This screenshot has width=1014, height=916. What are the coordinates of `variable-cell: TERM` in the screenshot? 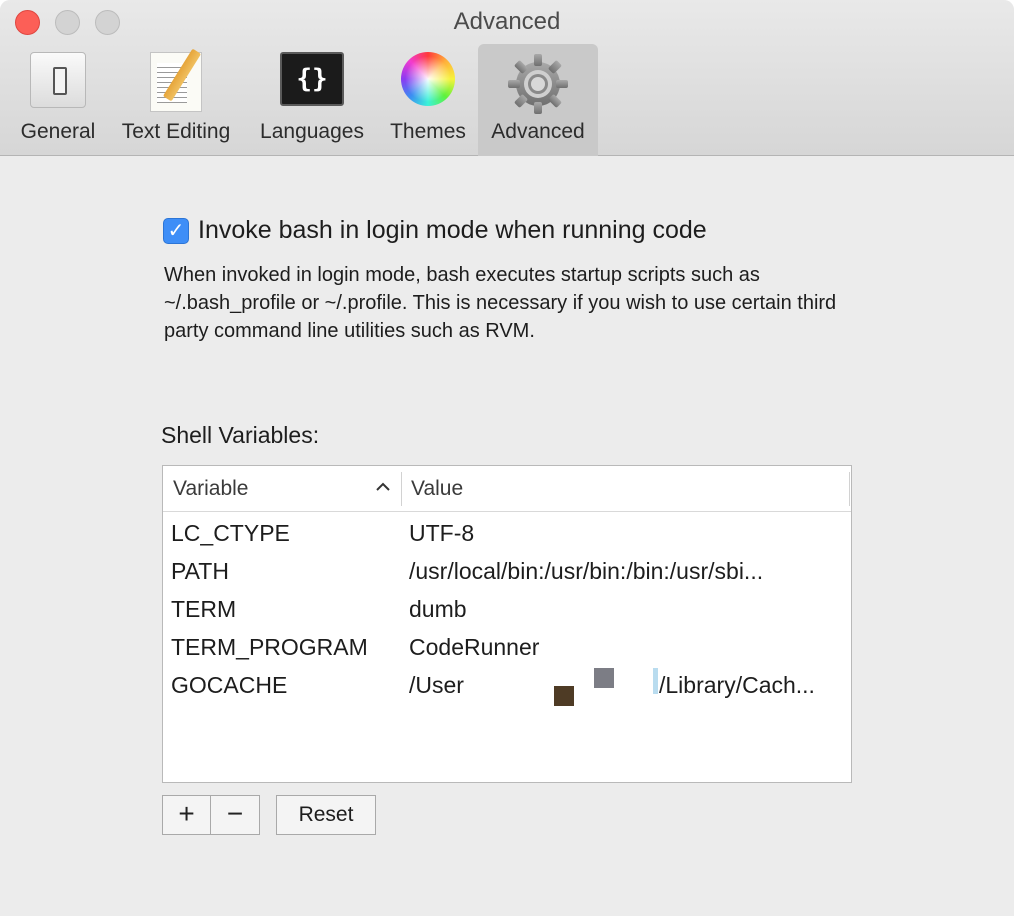 It's located at (204, 609).